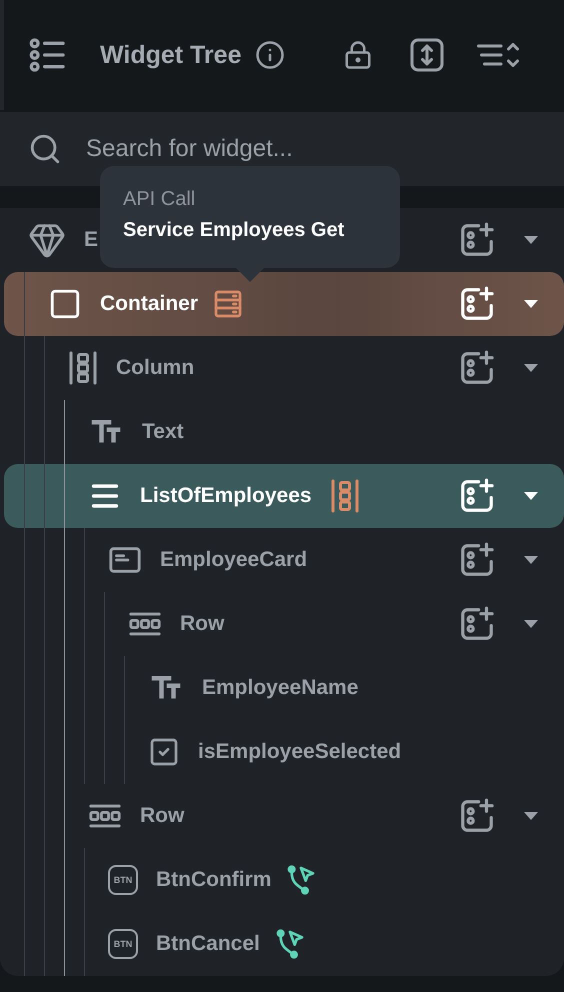 The image size is (564, 992). What do you see at coordinates (208, 944) in the screenshot?
I see `widget-name: BtnCancel` at bounding box center [208, 944].